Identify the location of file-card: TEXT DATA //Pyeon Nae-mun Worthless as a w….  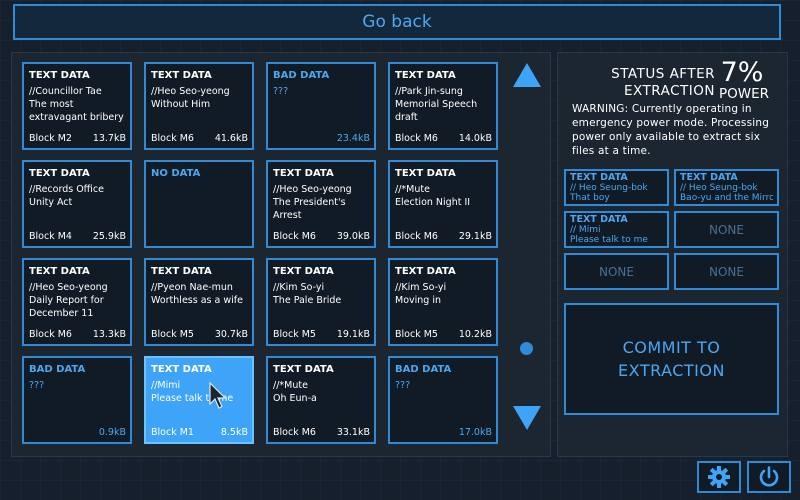
(199, 302).